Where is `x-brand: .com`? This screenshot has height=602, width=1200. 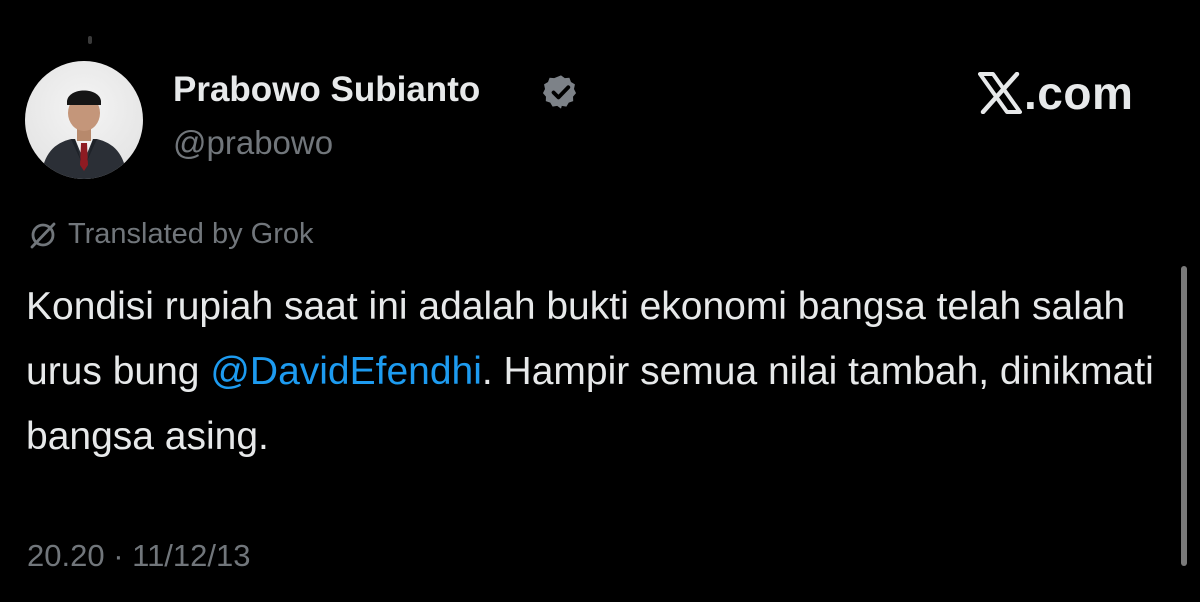 x-brand: .com is located at coordinates (1056, 93).